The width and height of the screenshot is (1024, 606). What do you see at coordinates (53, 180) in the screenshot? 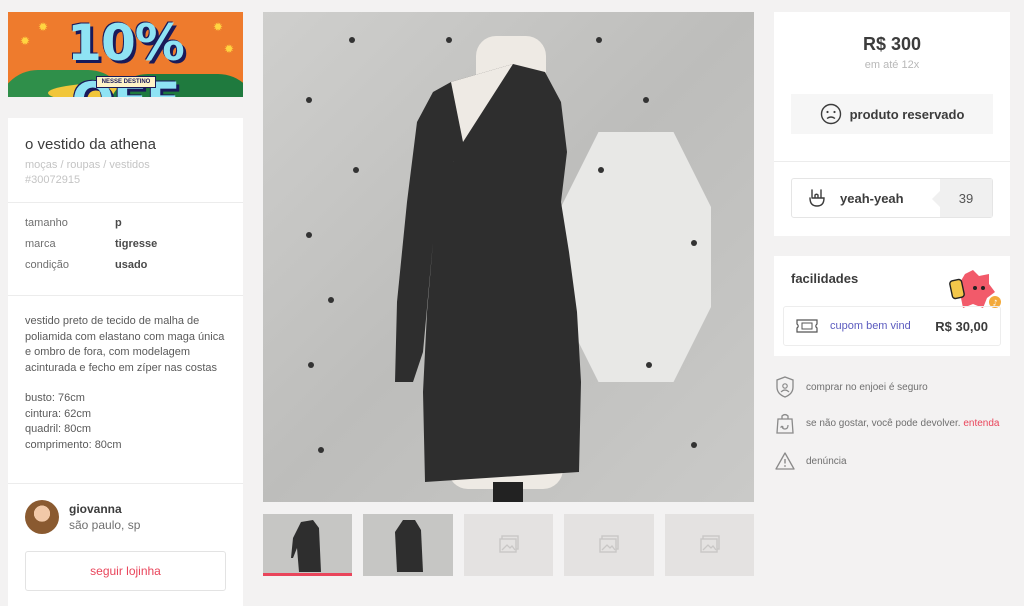
I see `product-id: #30072915` at bounding box center [53, 180].